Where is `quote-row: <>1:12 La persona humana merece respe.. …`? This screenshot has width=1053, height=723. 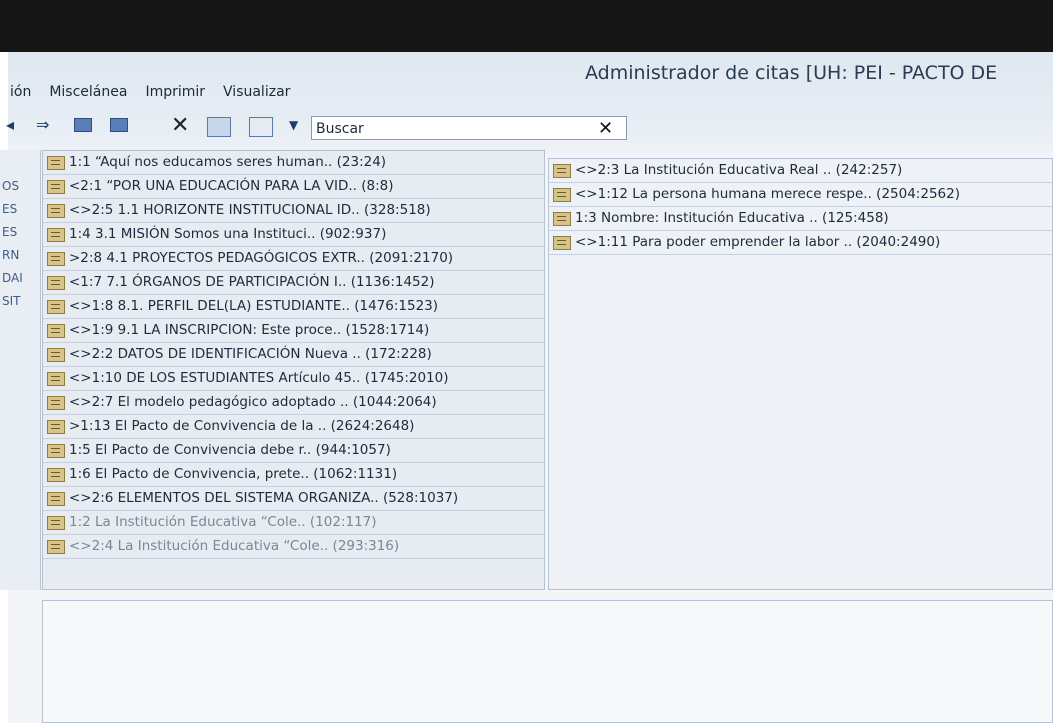
quote-row: <>1:12 La persona humana merece respe.. … is located at coordinates (800, 195).